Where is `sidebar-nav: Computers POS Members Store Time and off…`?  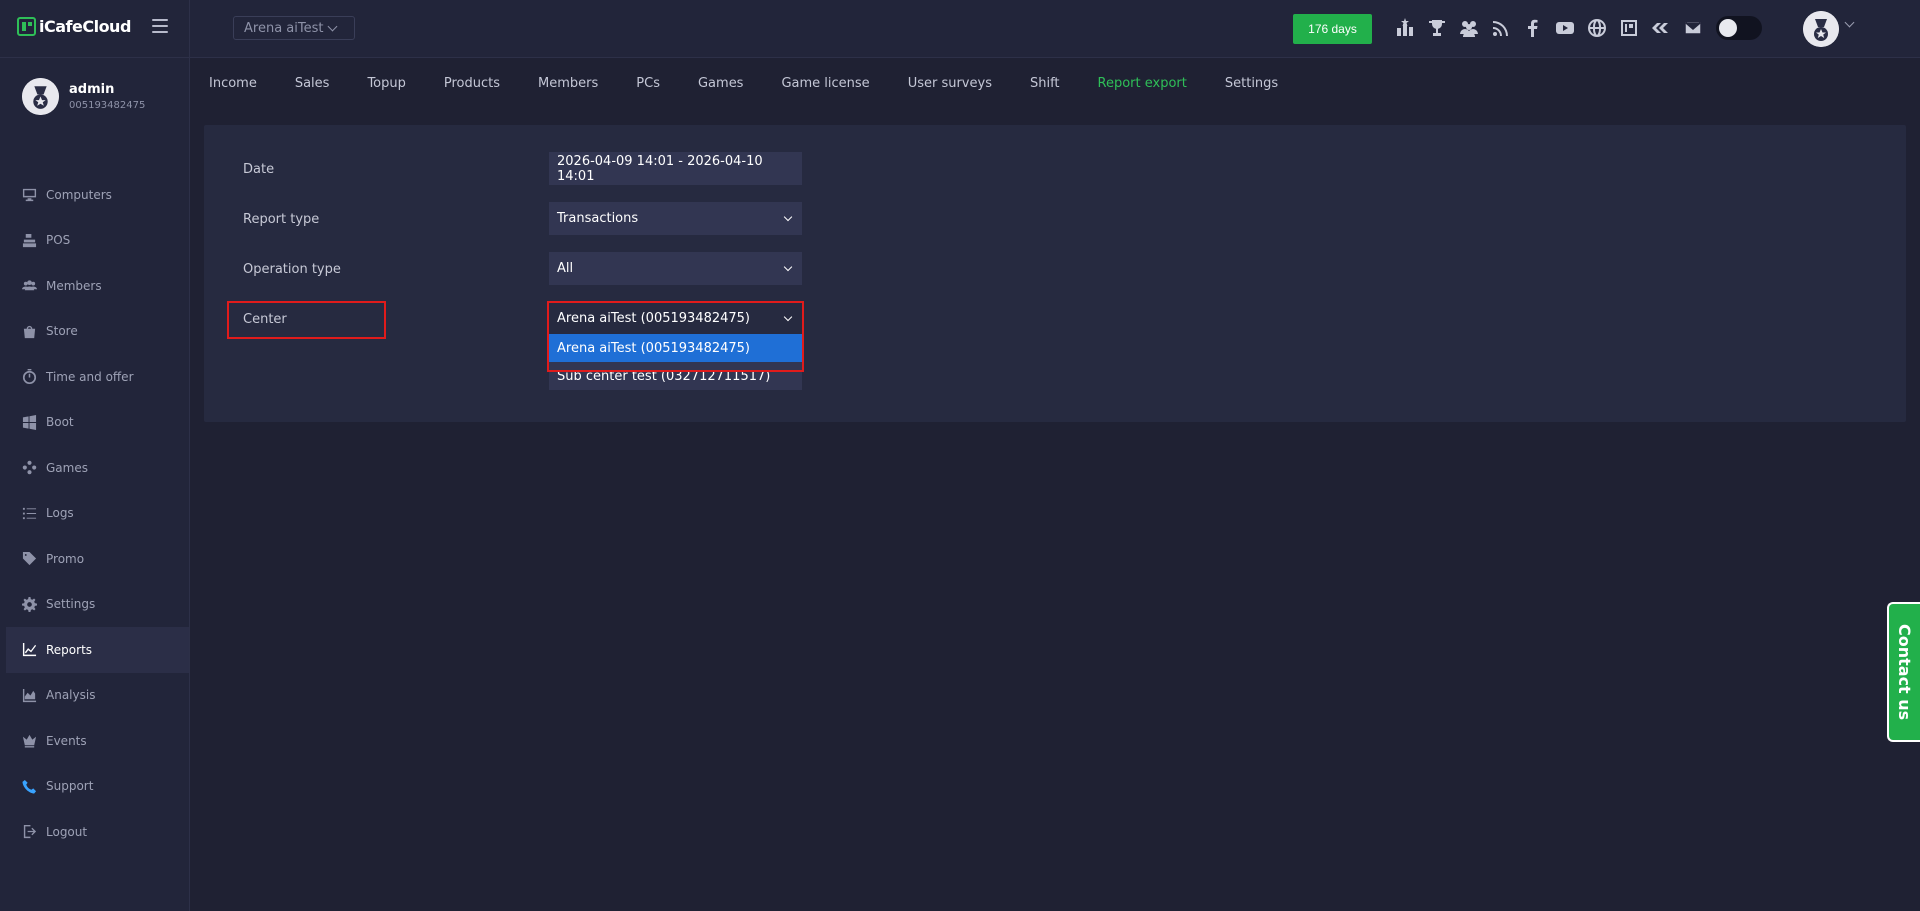 sidebar-nav: Computers POS Members Store Time and off… is located at coordinates (97, 513).